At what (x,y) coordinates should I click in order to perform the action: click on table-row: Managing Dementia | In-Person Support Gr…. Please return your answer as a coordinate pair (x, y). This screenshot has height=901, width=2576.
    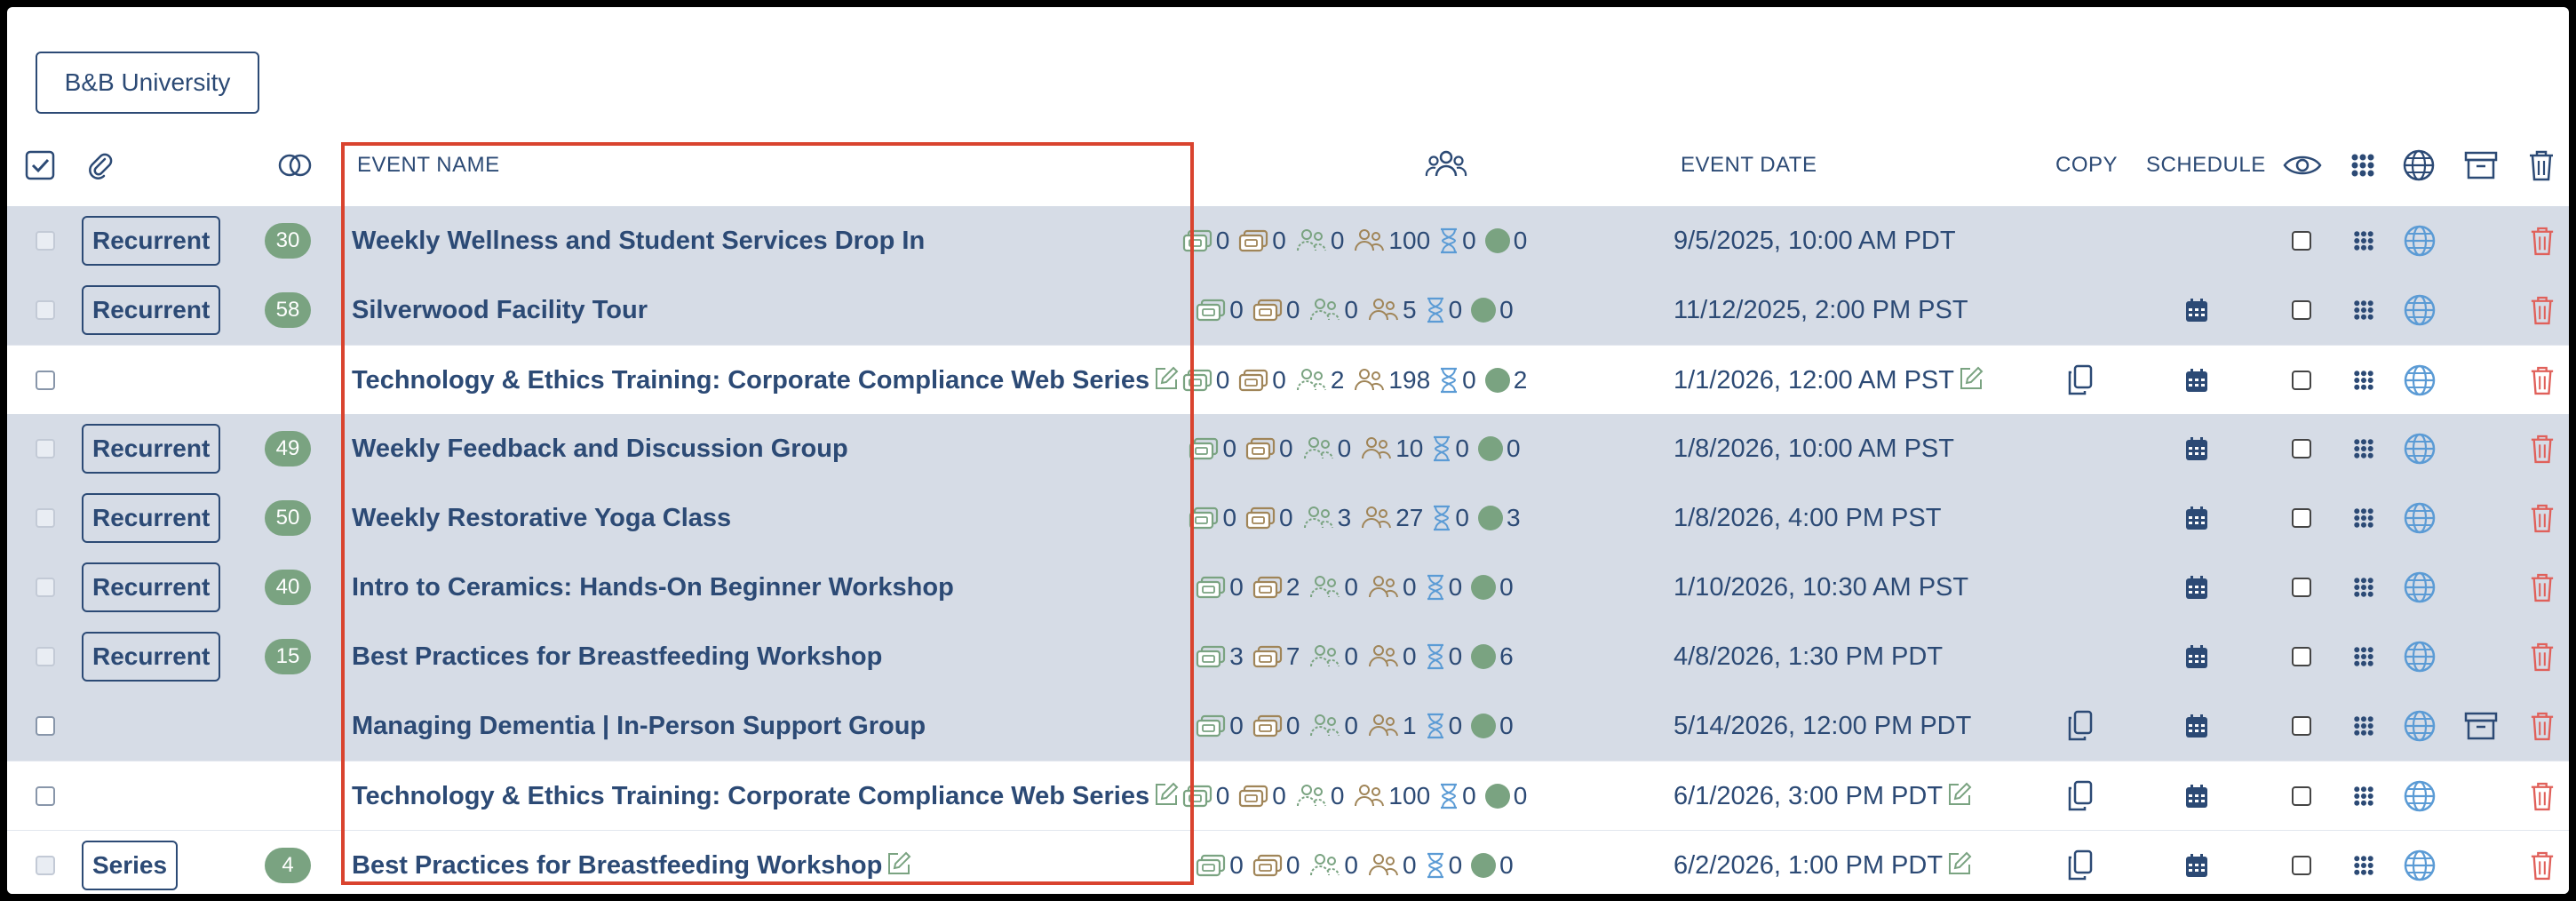
    Looking at the image, I should click on (1288, 726).